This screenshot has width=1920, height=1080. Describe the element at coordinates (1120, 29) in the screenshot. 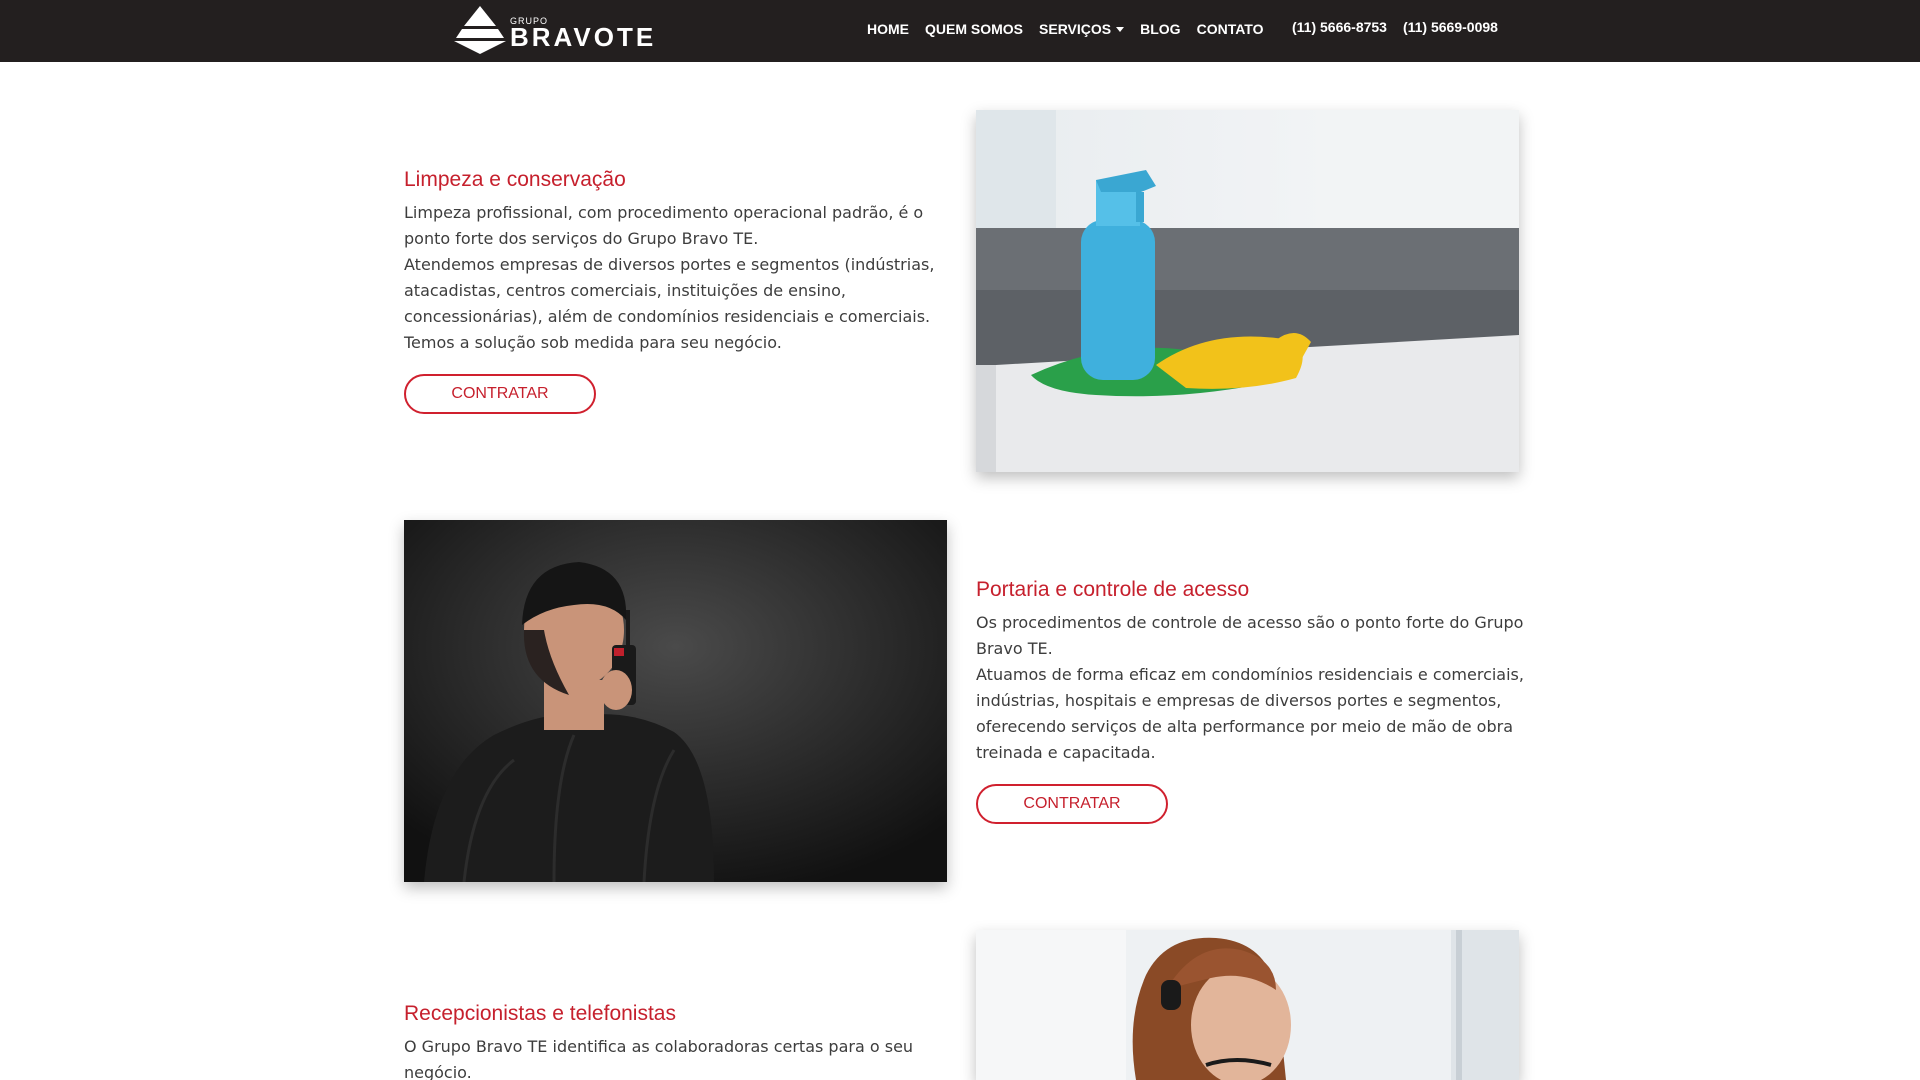

I see `caret-down-icon` at that location.